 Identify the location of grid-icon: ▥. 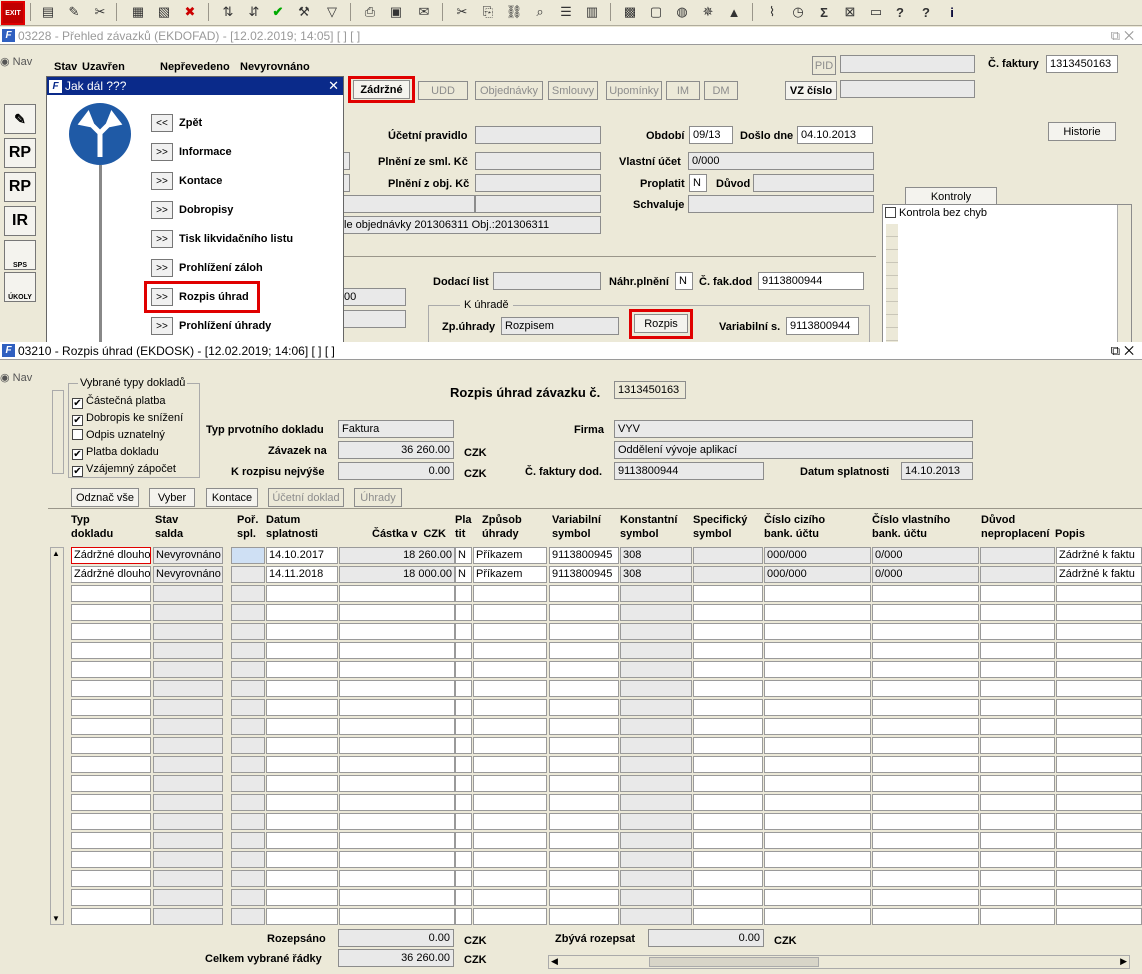
(592, 12).